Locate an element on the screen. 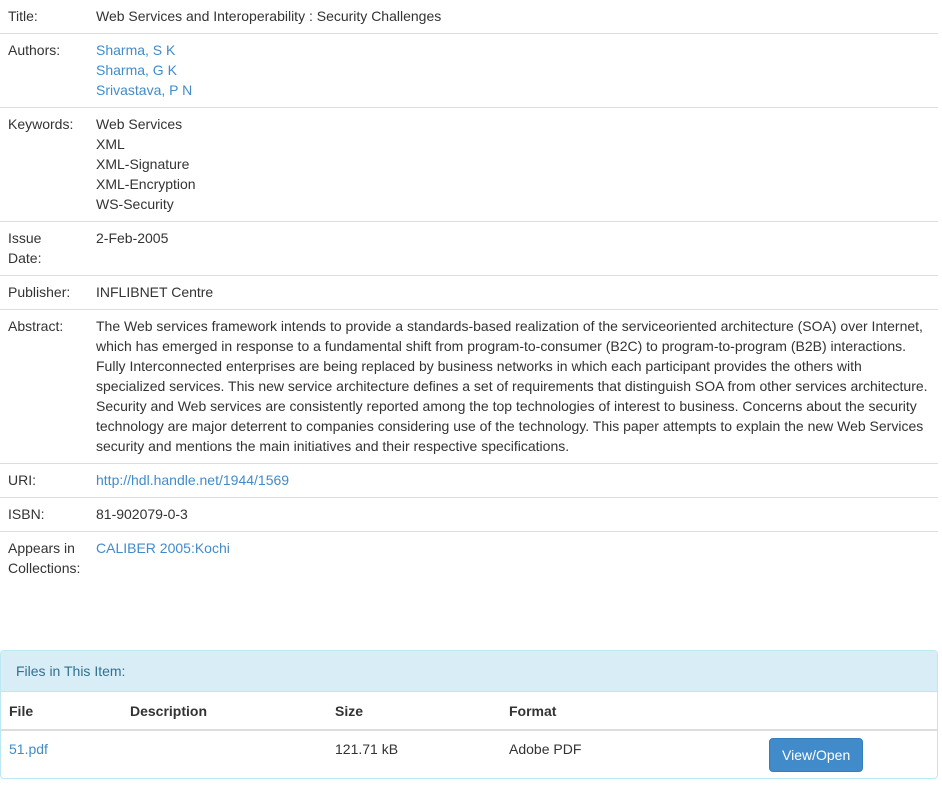 Image resolution: width=942 pixels, height=800 pixels. file-row: 51.pdf 121.71 kB Adobe PDF View/Open is located at coordinates (469, 754).